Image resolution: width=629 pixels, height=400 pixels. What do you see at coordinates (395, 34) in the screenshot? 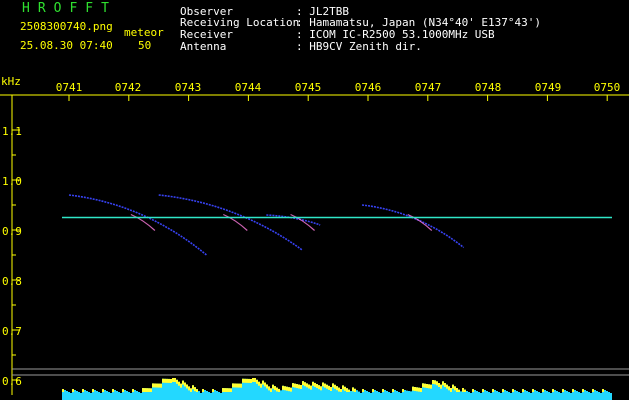
I see `receiver-value: : ICOM IC-R2500 53.1000MHz USB` at bounding box center [395, 34].